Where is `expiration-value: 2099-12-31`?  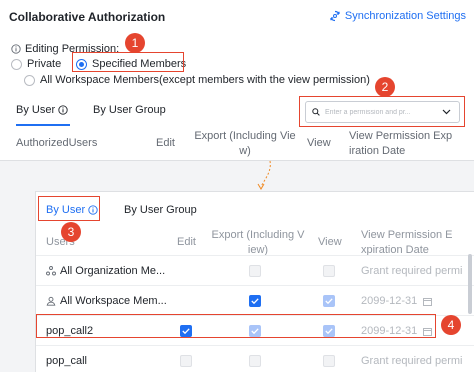 expiration-value: 2099-12-31 is located at coordinates (397, 301).